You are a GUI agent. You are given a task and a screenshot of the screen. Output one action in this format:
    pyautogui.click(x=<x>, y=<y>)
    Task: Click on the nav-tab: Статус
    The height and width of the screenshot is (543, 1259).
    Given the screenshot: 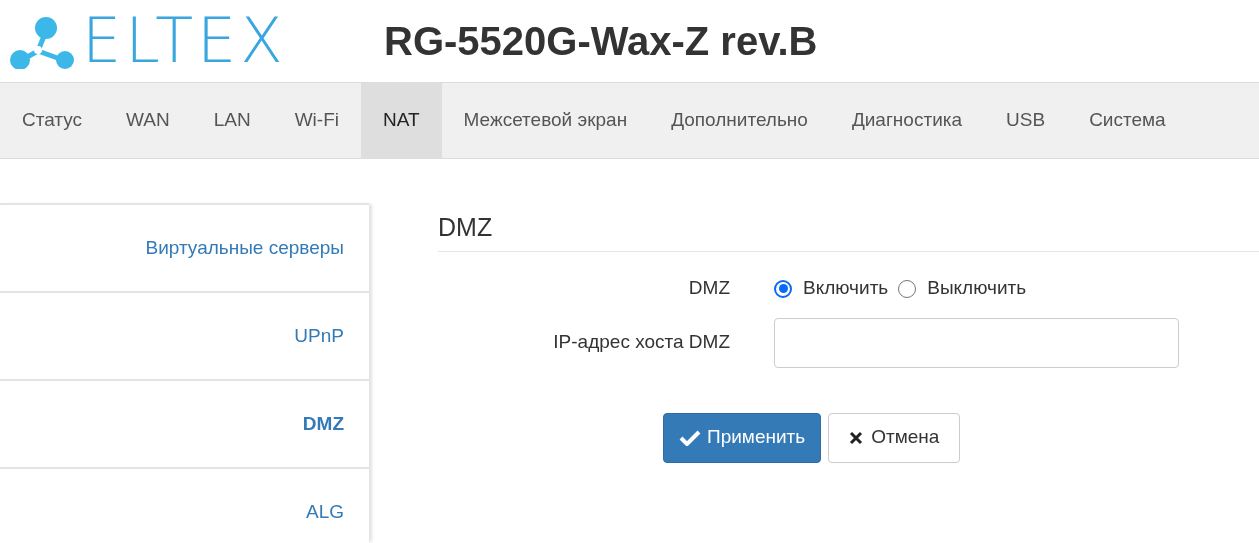 What is the action you would take?
    pyautogui.click(x=52, y=120)
    